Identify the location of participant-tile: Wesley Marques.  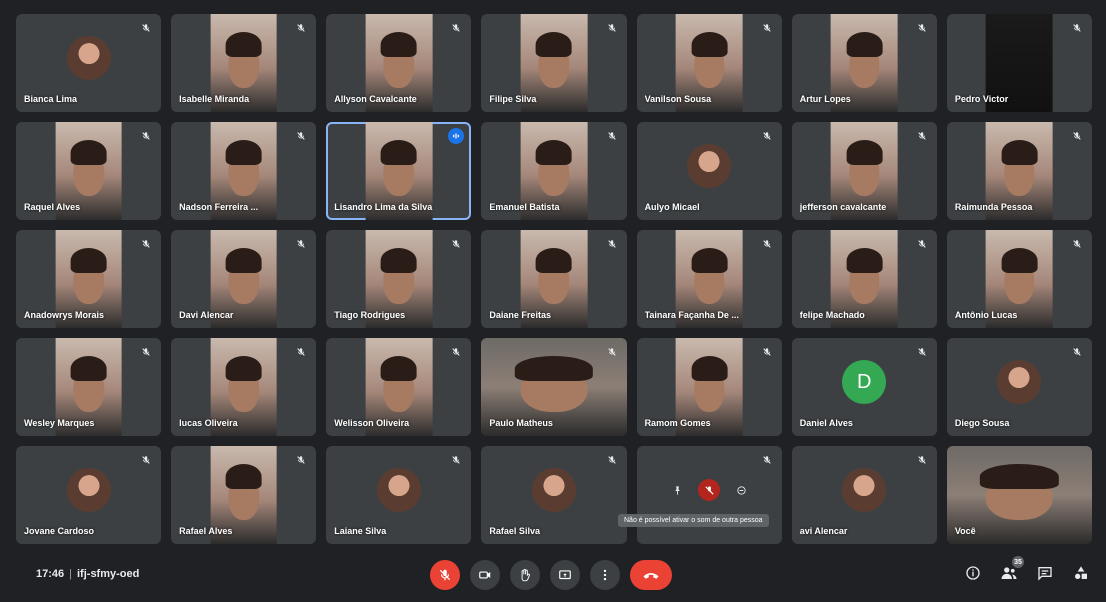
(89, 387).